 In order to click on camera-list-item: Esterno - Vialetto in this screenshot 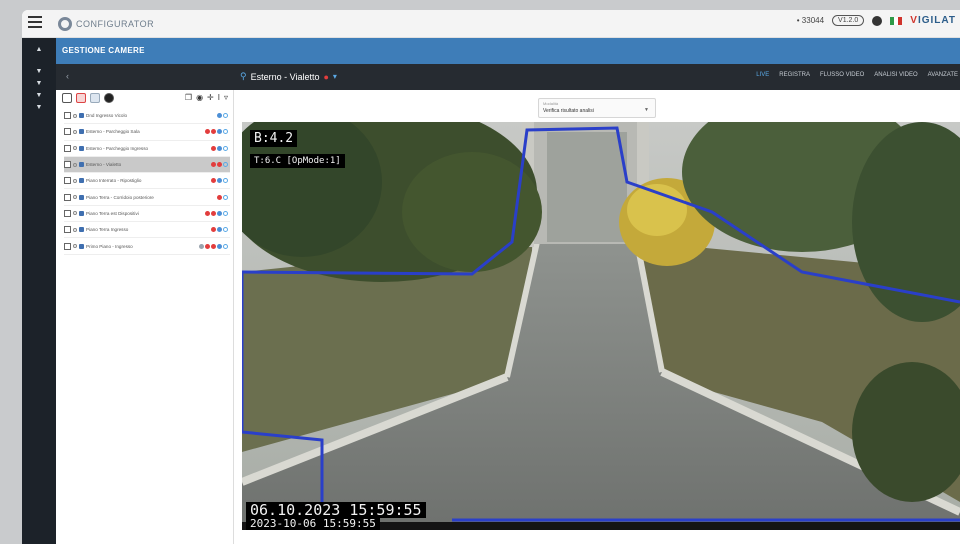, I will do `click(147, 165)`.